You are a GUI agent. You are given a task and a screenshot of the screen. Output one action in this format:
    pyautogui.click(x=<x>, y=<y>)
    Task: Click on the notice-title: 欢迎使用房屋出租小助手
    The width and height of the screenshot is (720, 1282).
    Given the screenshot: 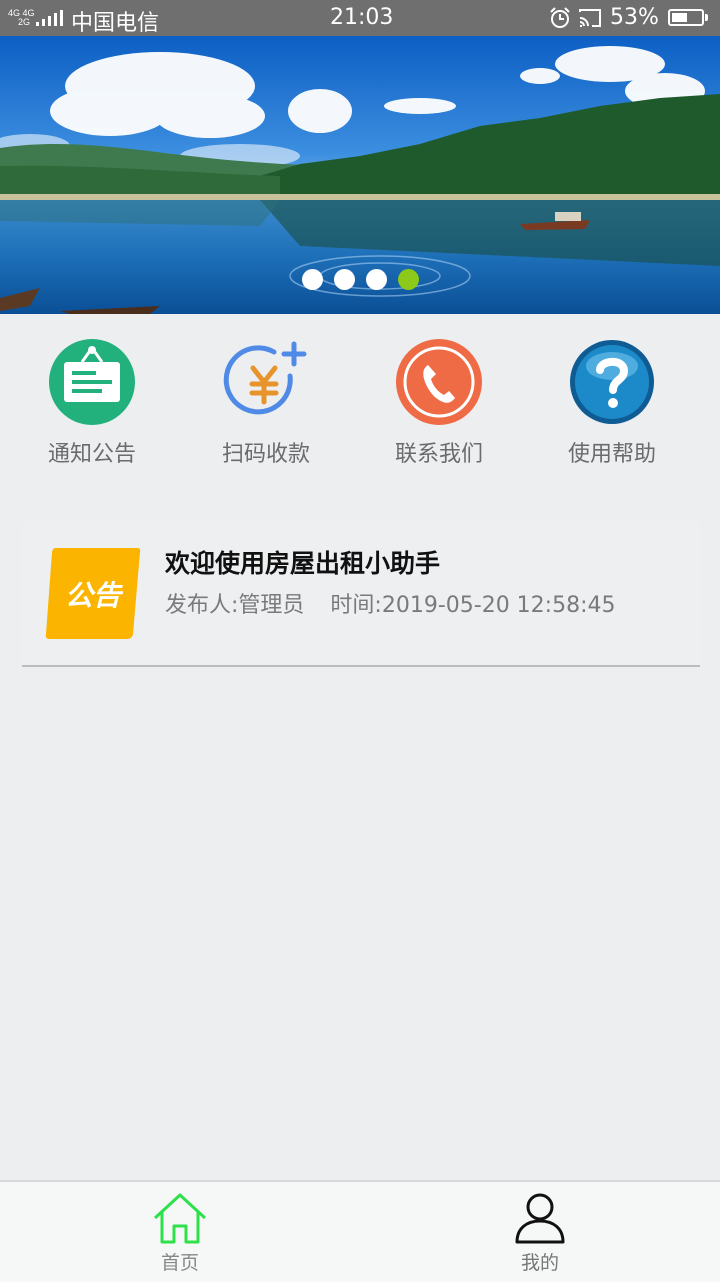 What is the action you would take?
    pyautogui.click(x=303, y=563)
    